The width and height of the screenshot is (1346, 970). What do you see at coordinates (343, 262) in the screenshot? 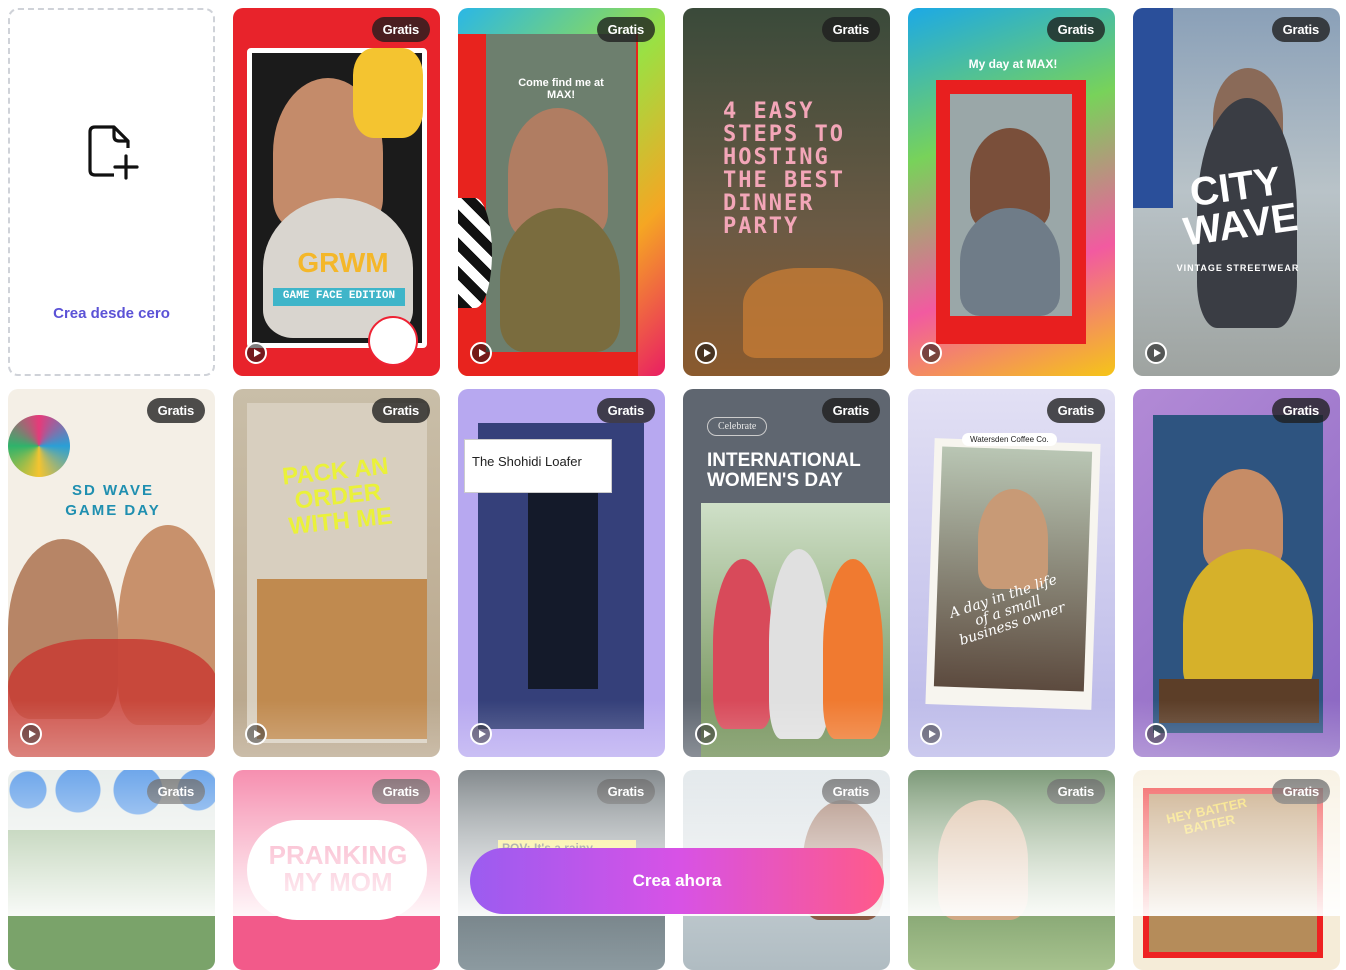
I see `template-title: GRWM` at bounding box center [343, 262].